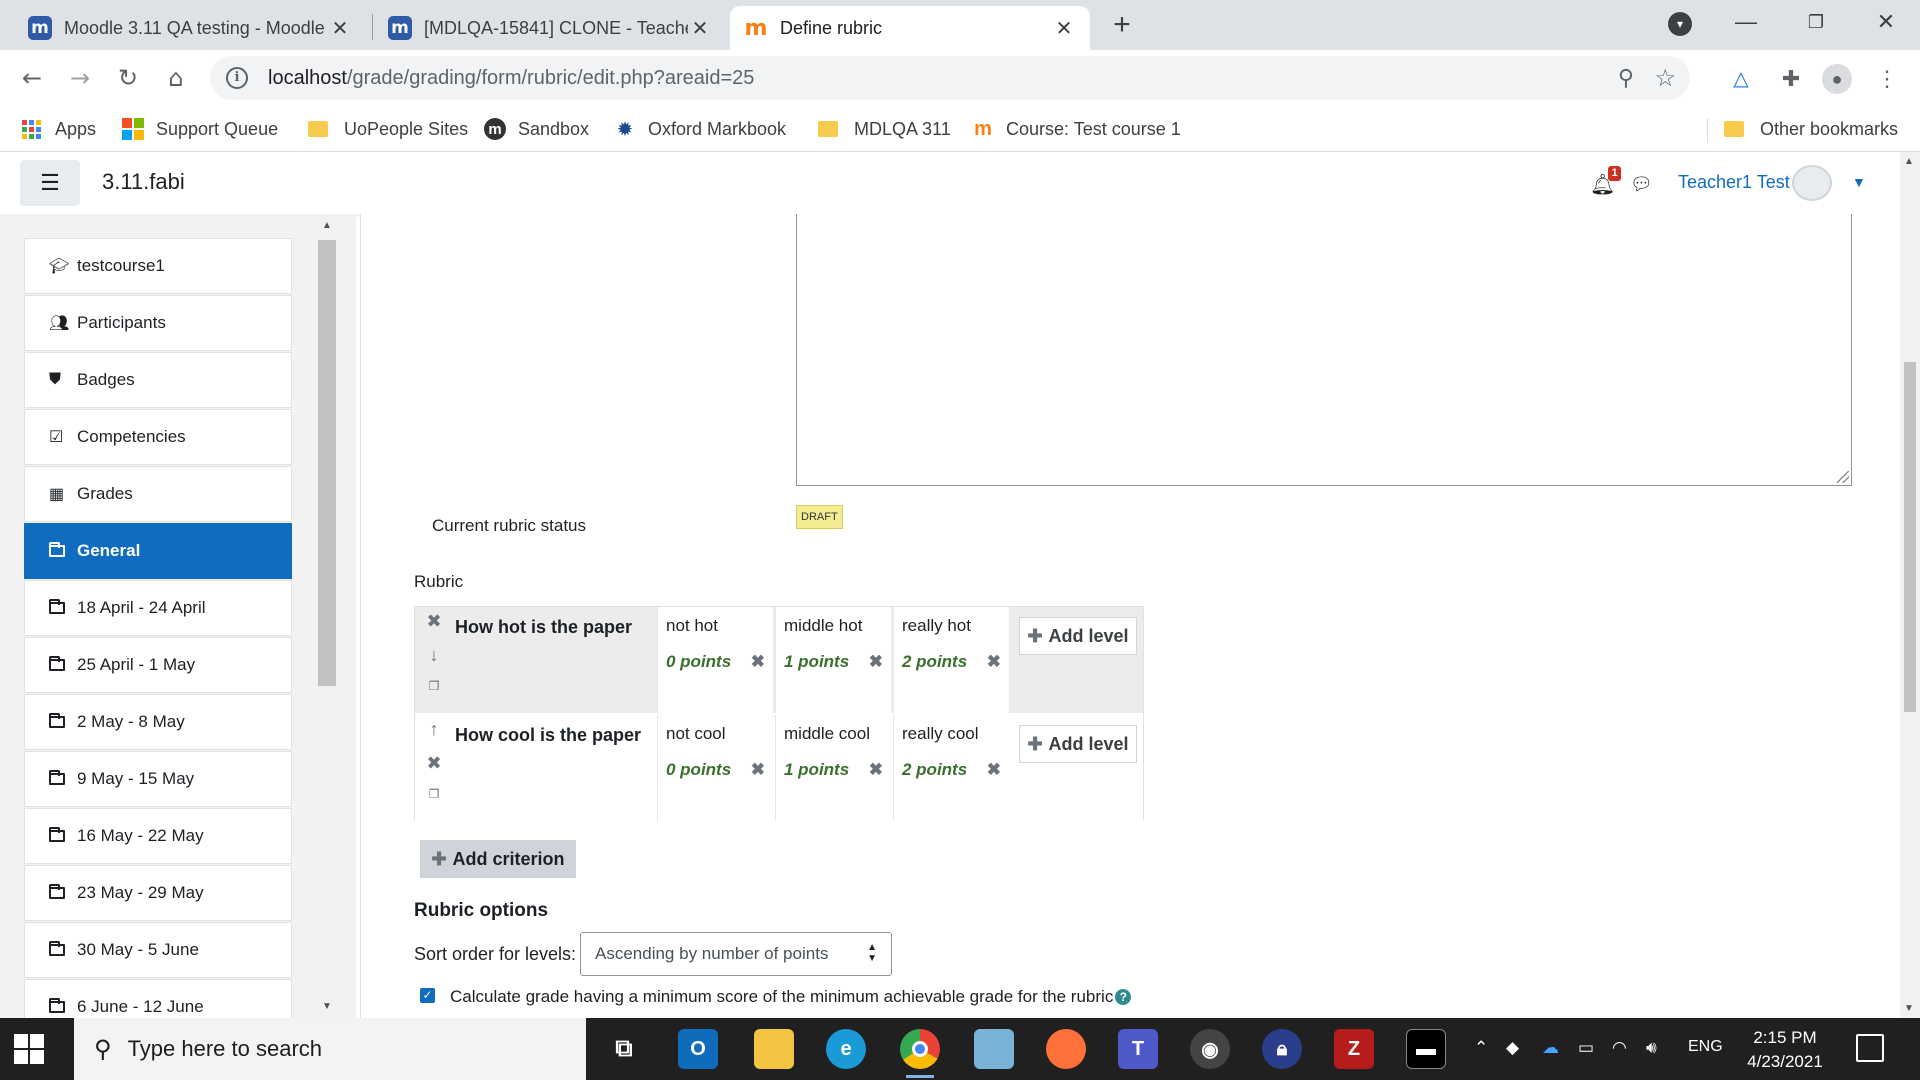 Image resolution: width=1920 pixels, height=1080 pixels. Describe the element at coordinates (1741, 79) in the screenshot. I see `drive-extension-icon: △` at that location.